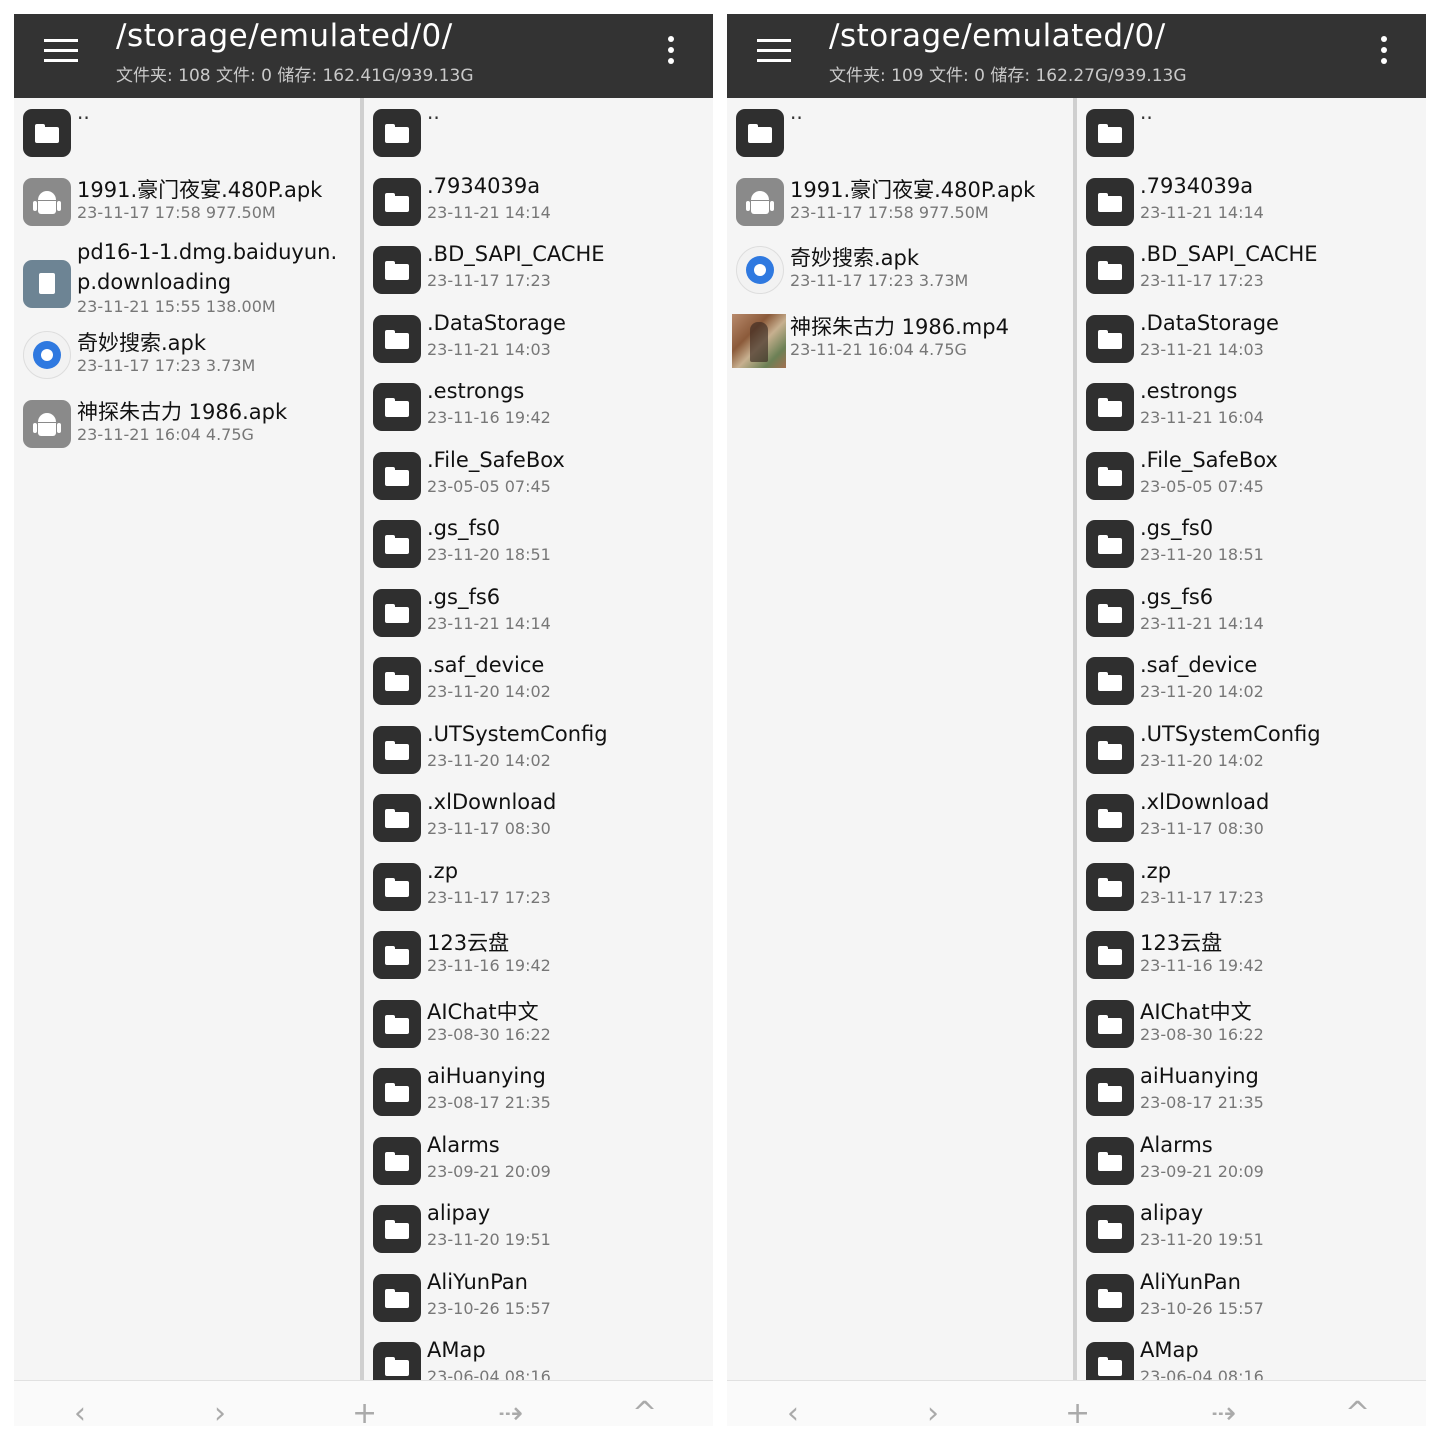  Describe the element at coordinates (433, 112) in the screenshot. I see `folder-name: ..` at that location.